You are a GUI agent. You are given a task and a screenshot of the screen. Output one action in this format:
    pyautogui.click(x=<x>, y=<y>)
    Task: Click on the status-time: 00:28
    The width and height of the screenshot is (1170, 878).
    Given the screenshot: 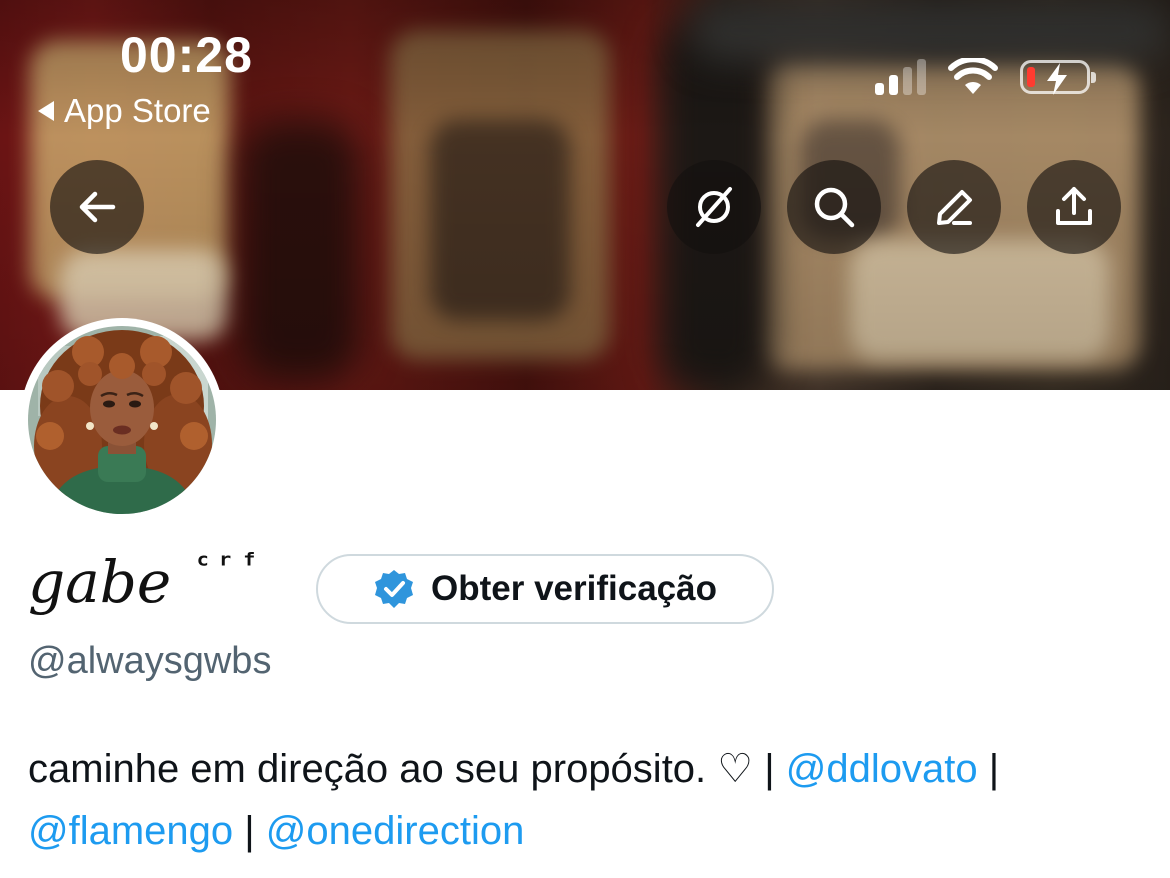 What is the action you would take?
    pyautogui.click(x=186, y=55)
    